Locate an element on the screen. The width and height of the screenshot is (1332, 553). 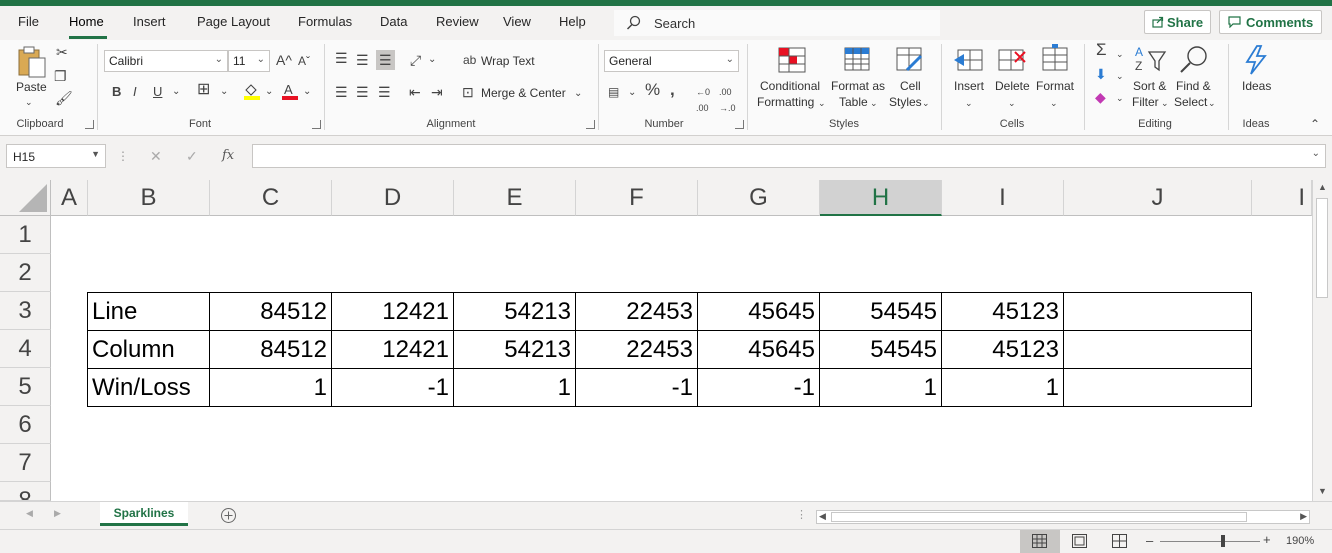
insert-function-icon: fx is located at coordinates (228, 156).